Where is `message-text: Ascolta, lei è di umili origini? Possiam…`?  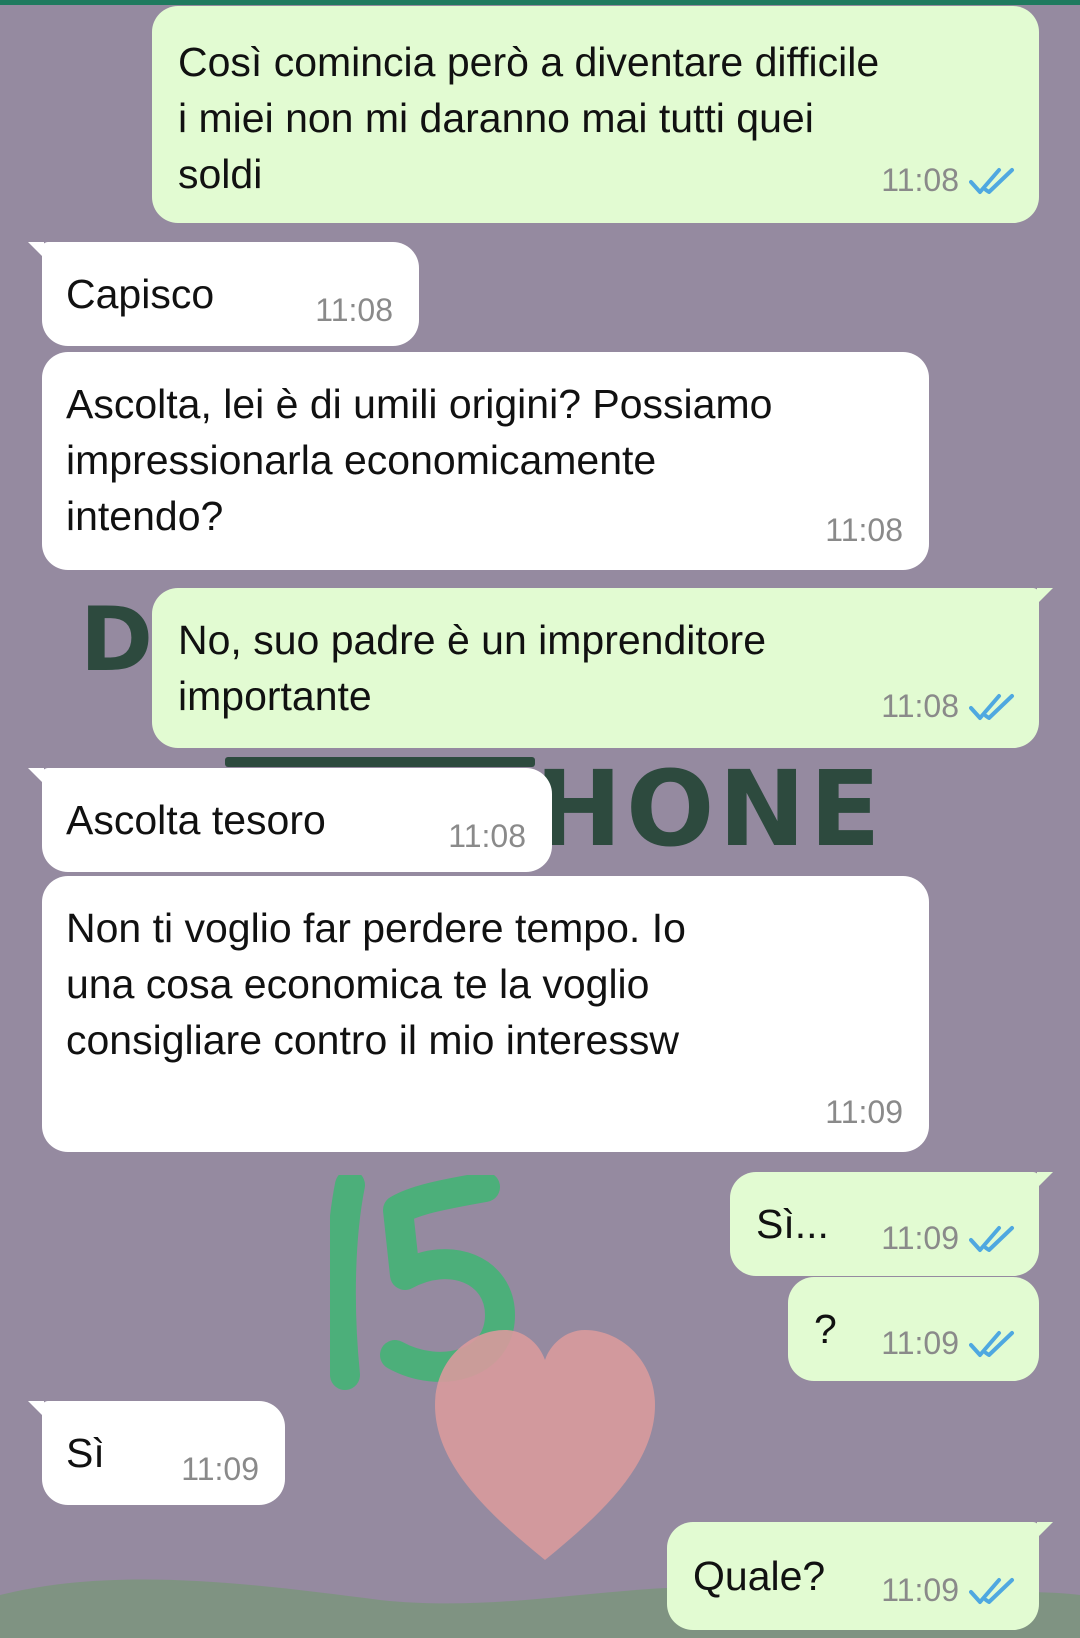 message-text: Ascolta, lei è di umili origini? Possiam… is located at coordinates (419, 460).